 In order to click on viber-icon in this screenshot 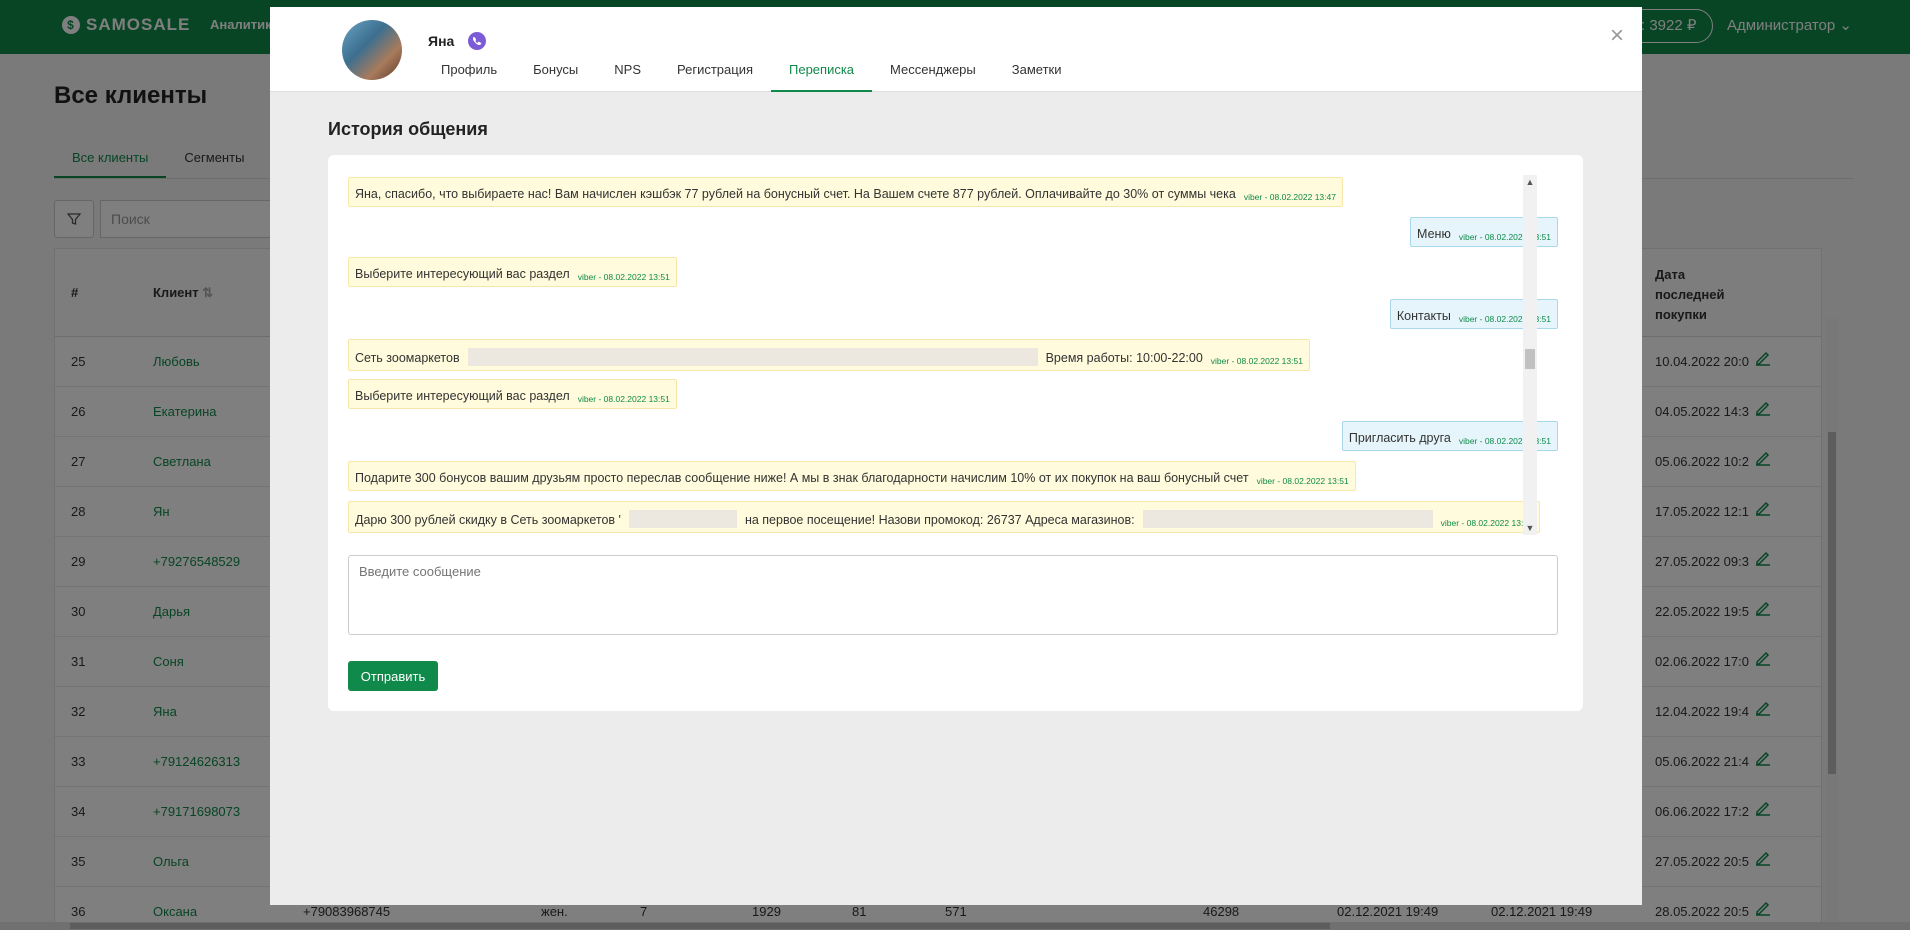, I will do `click(477, 41)`.